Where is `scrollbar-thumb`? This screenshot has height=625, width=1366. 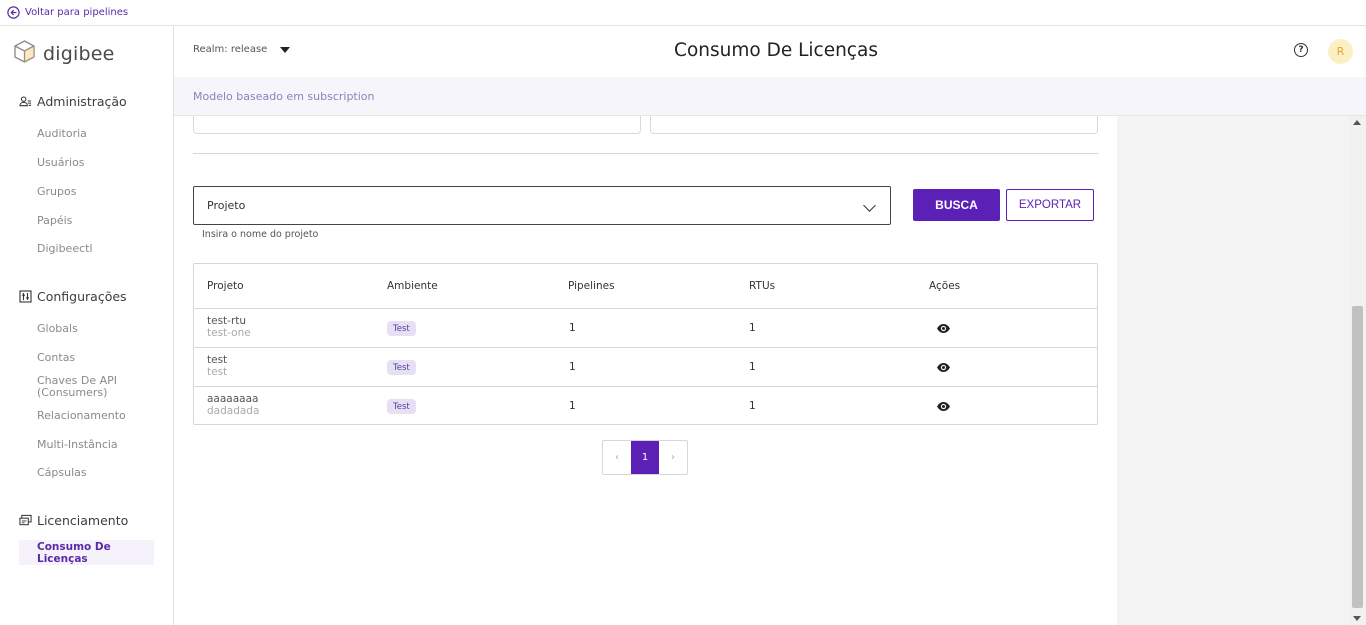 scrollbar-thumb is located at coordinates (1357, 457).